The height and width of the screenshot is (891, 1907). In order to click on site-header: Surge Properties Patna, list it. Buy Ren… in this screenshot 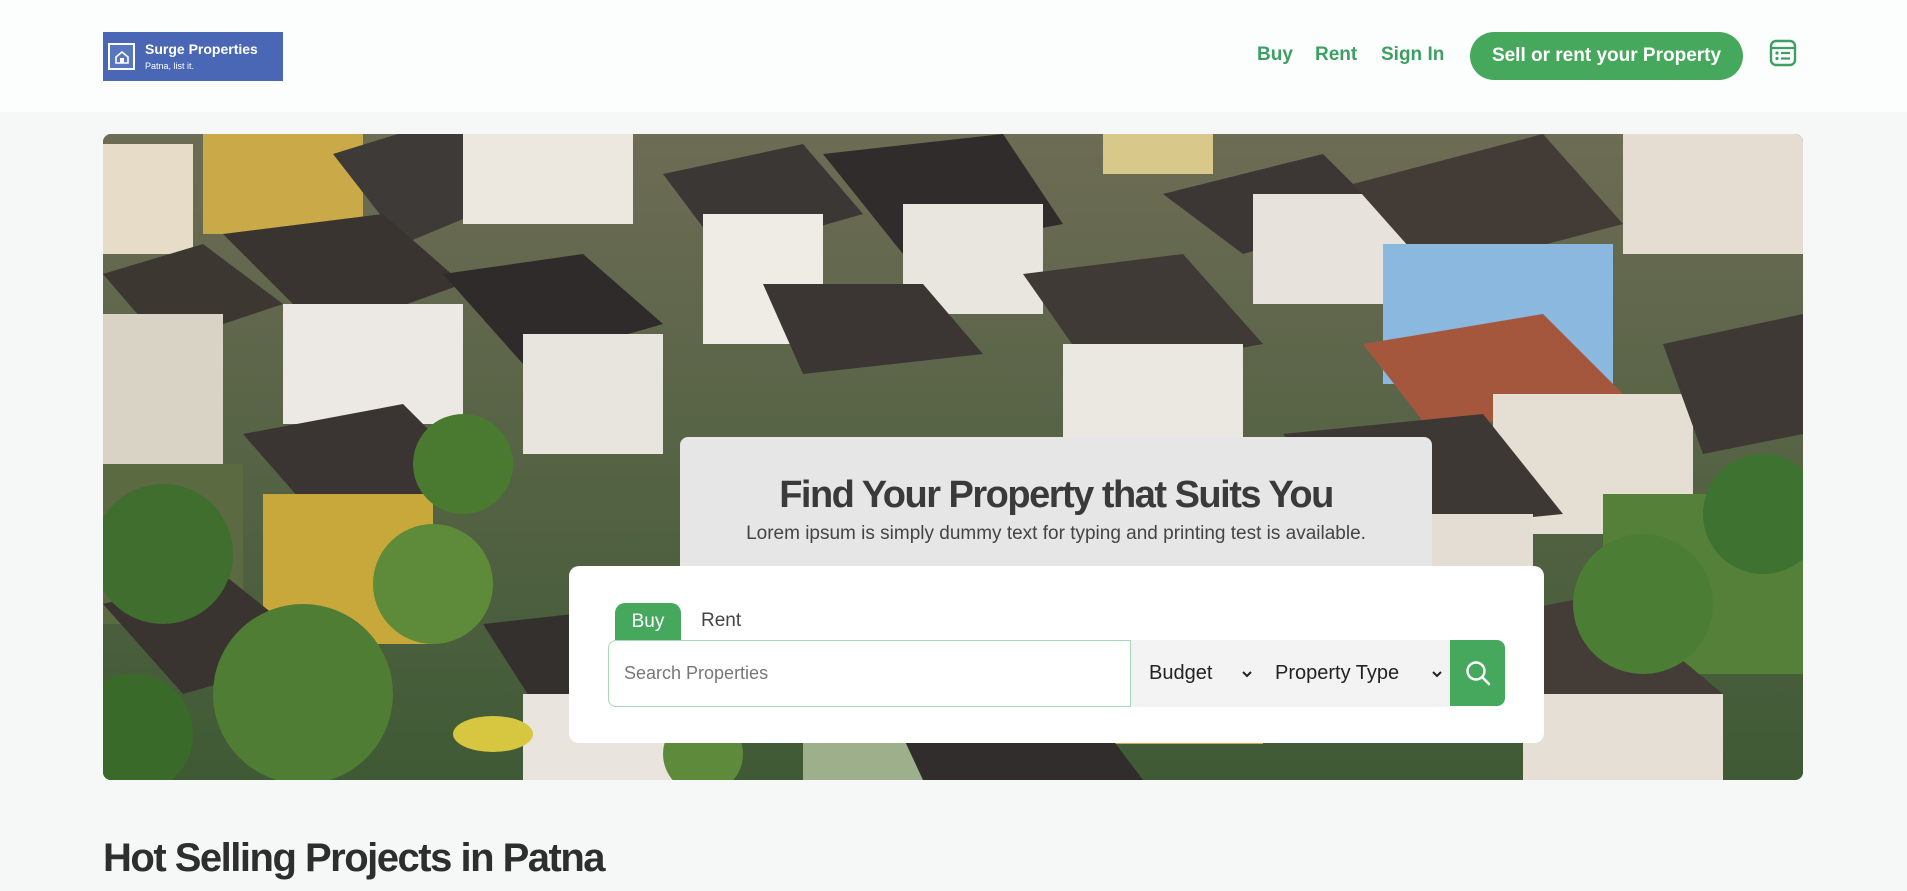, I will do `click(953, 56)`.